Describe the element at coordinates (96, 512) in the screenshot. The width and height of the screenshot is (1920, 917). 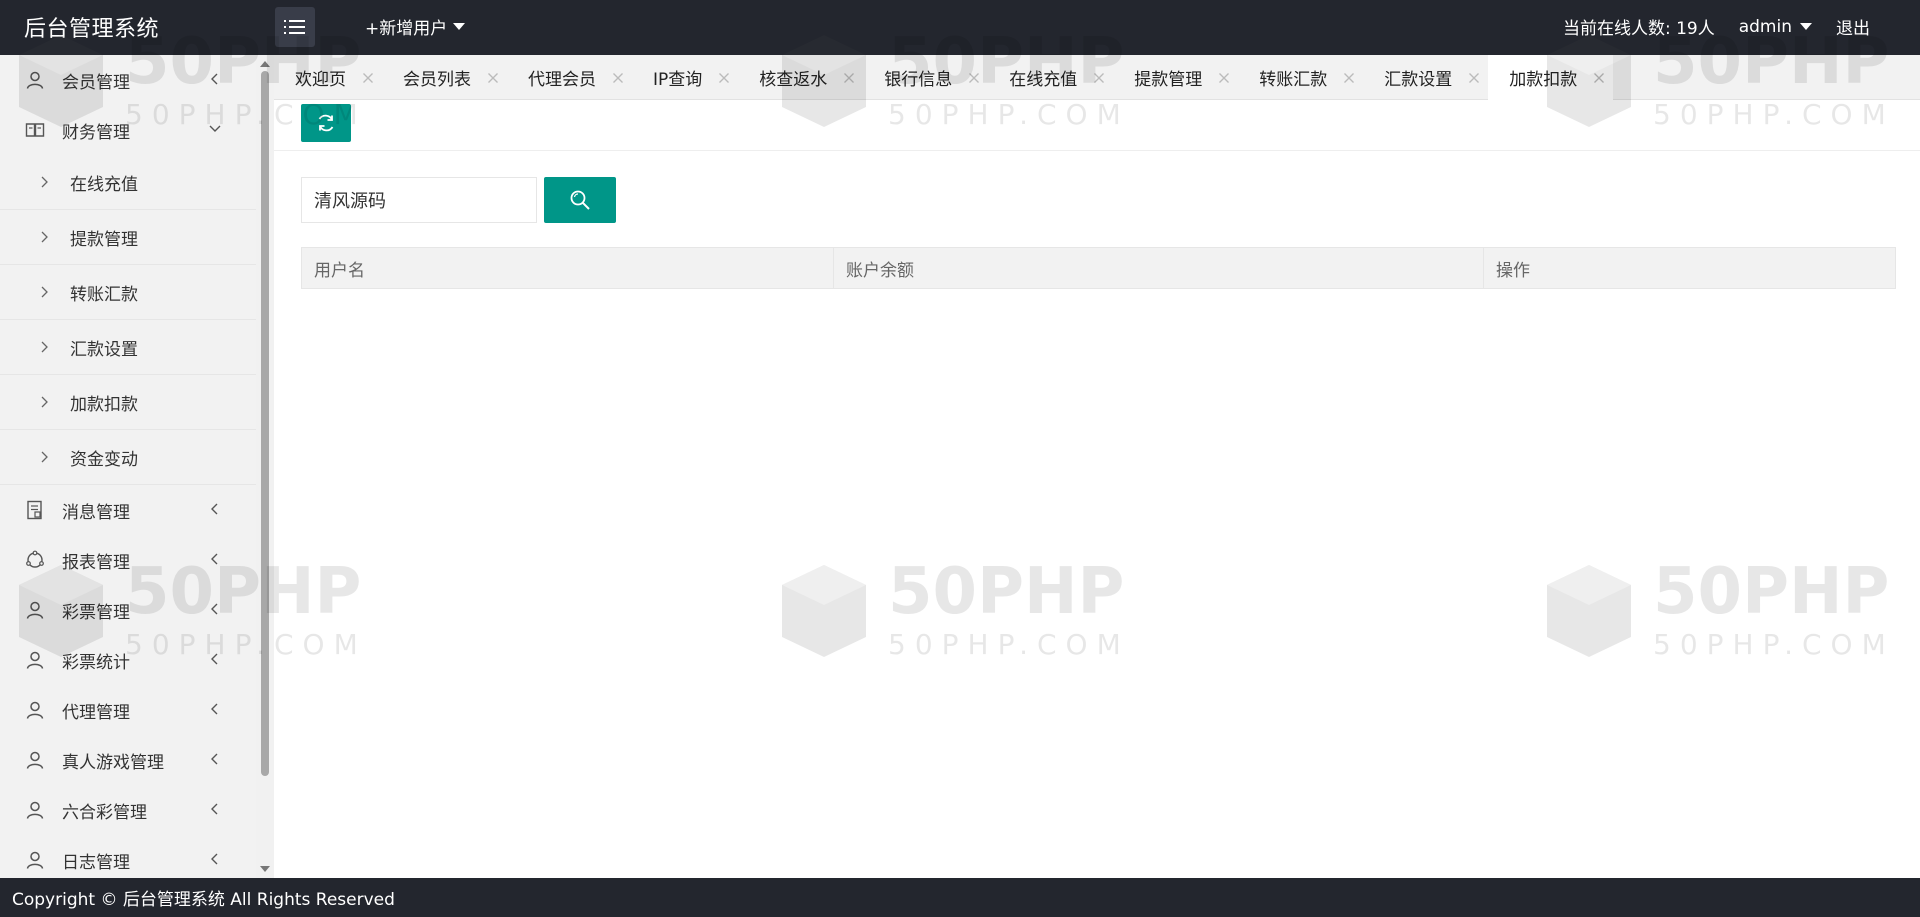
I see `sidebar-item-label: 消息管理` at that location.